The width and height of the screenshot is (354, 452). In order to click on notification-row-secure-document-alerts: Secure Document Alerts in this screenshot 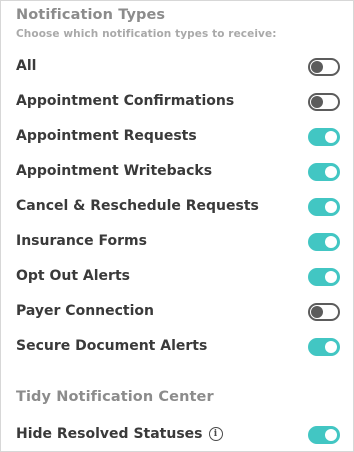, I will do `click(177, 347)`.